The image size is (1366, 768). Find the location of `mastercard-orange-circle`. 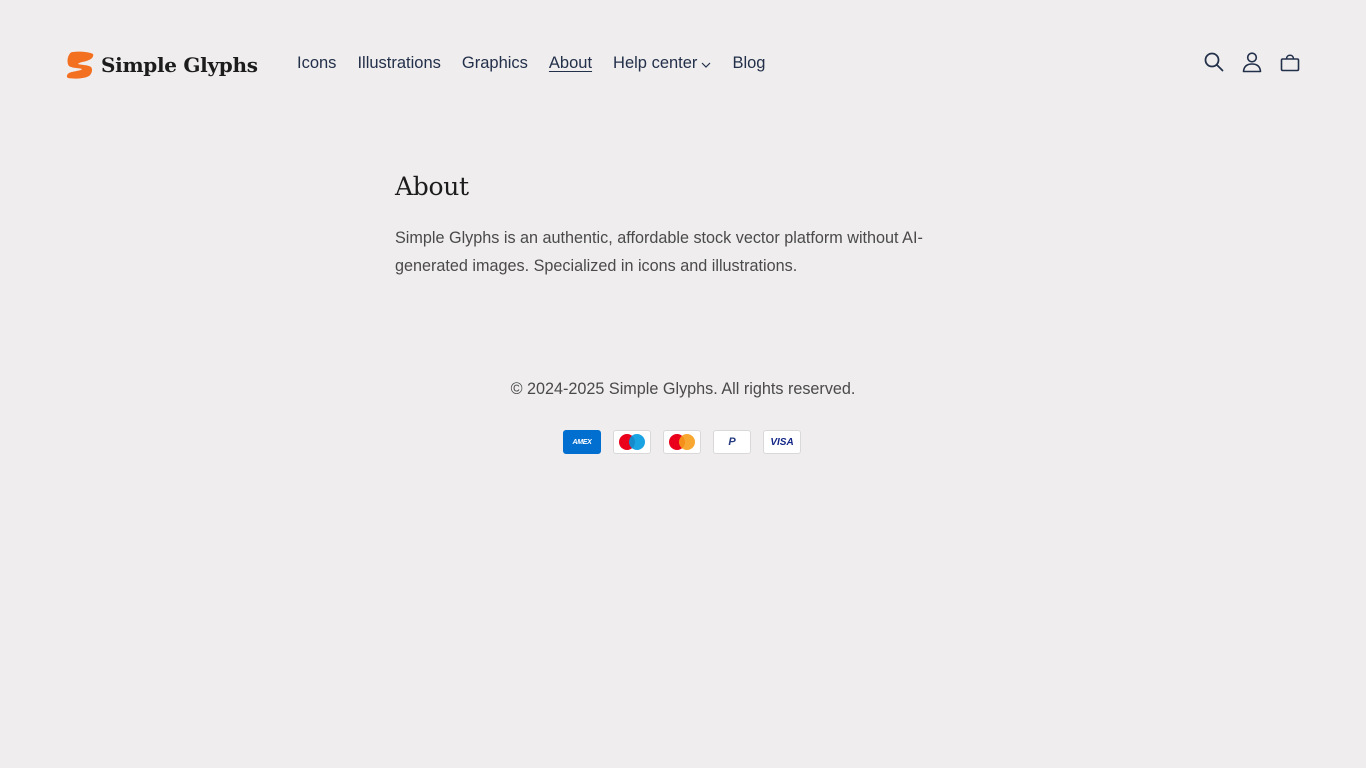

mastercard-orange-circle is located at coordinates (687, 442).